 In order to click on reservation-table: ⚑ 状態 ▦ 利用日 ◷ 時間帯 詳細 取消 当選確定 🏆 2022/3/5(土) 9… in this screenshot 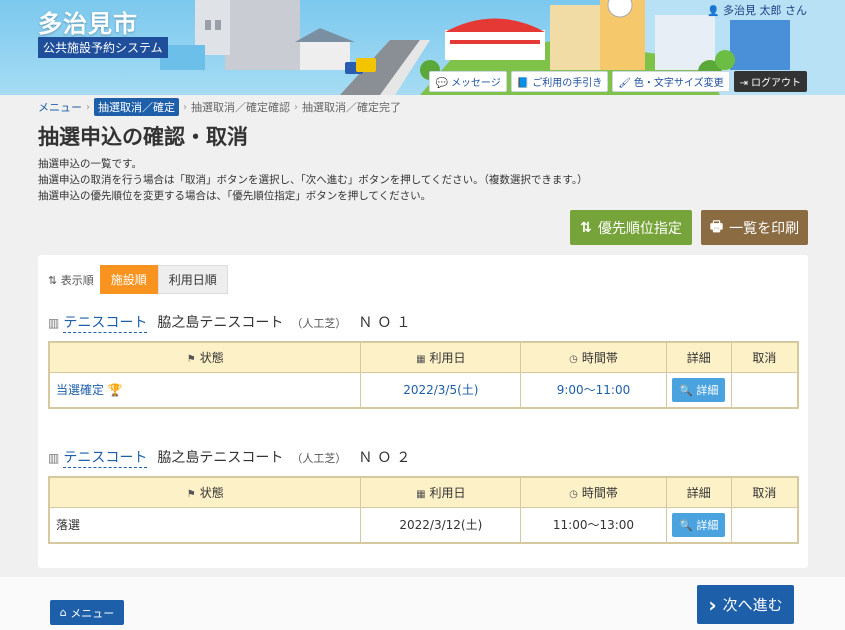, I will do `click(423, 375)`.